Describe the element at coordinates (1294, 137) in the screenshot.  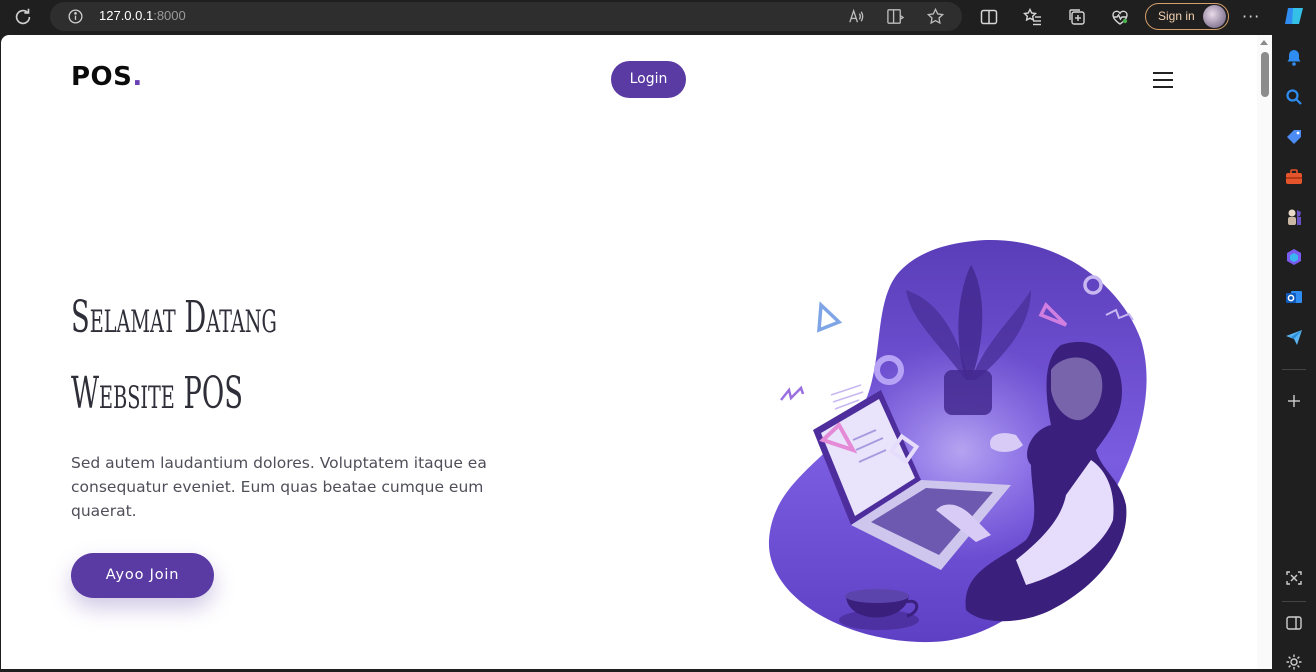
I see `shopping-tag-icon` at that location.